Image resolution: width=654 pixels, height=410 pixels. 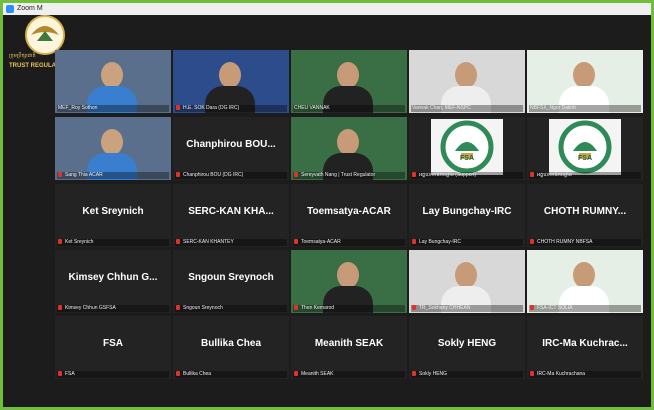 What do you see at coordinates (10, 9) in the screenshot?
I see `zoom-app-icon` at bounding box center [10, 9].